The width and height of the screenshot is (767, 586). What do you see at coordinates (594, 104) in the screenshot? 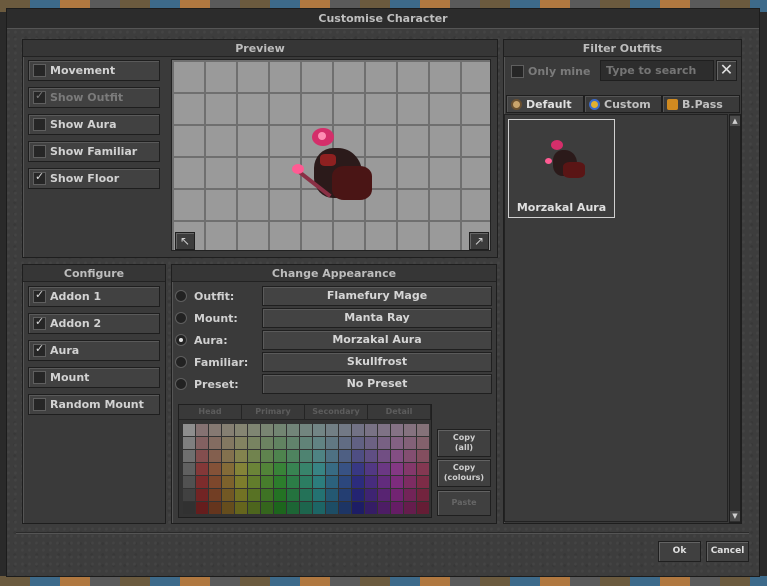
I see `custom-tab-icon` at bounding box center [594, 104].